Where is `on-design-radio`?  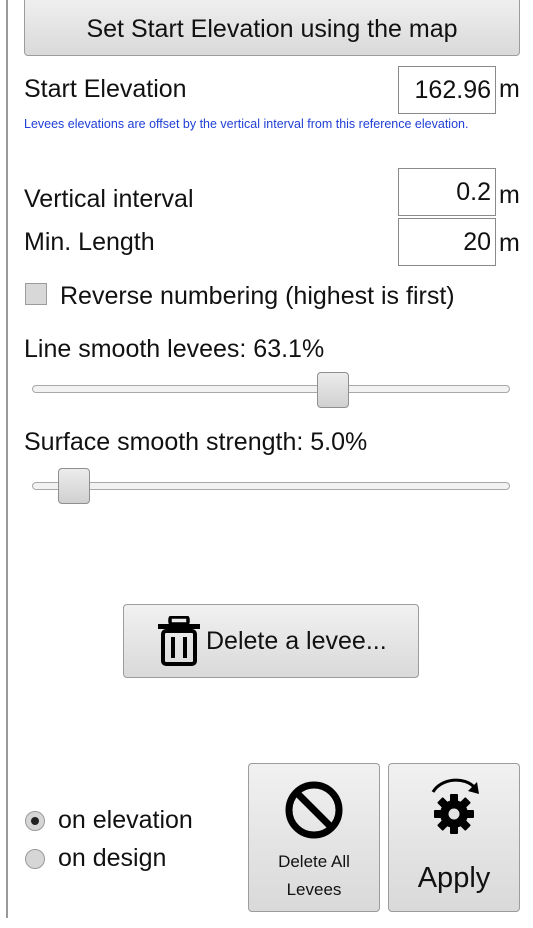 on-design-radio is located at coordinates (35, 859).